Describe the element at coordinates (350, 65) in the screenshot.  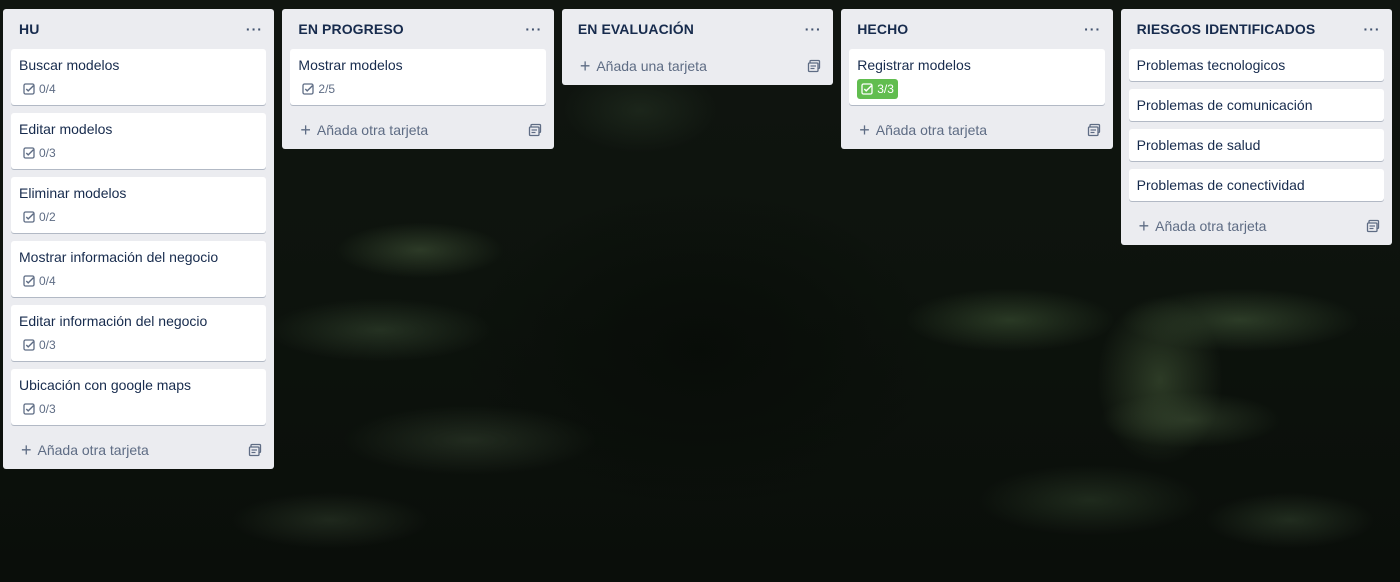
I see `card-title: Mostrar modelos` at that location.